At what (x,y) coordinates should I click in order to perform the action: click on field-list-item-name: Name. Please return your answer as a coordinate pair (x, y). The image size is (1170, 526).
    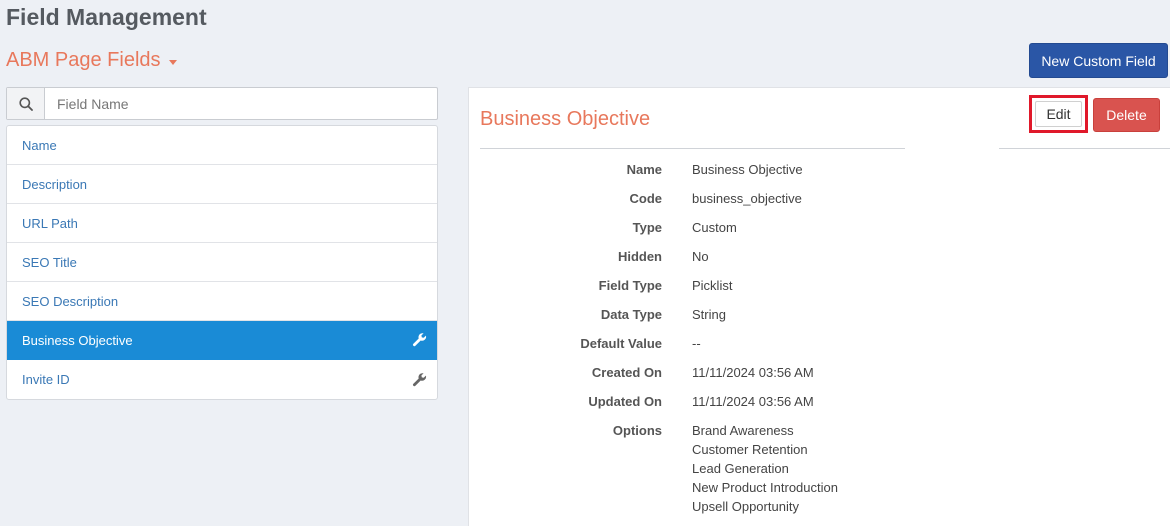
    Looking at the image, I should click on (222, 145).